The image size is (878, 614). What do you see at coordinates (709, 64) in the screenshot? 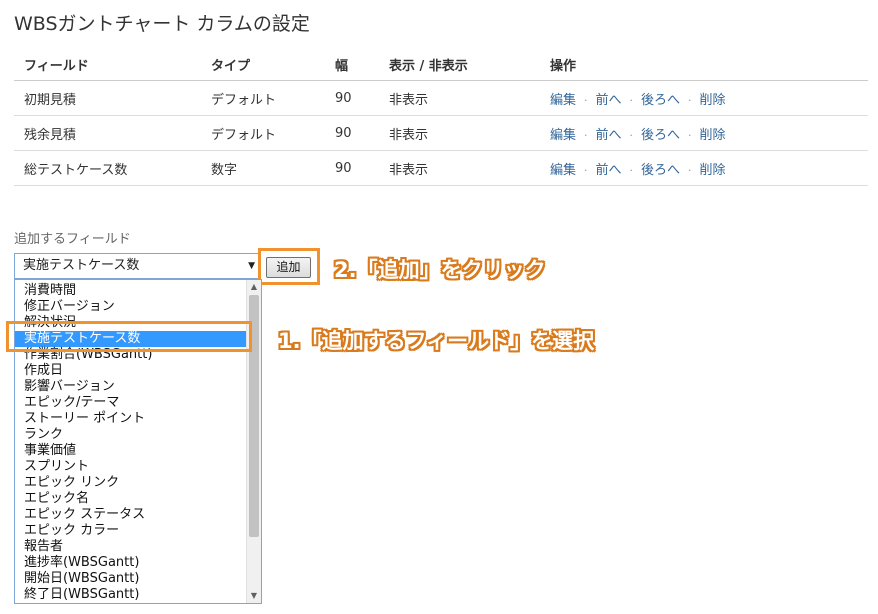
I see `header-actions: 操作` at bounding box center [709, 64].